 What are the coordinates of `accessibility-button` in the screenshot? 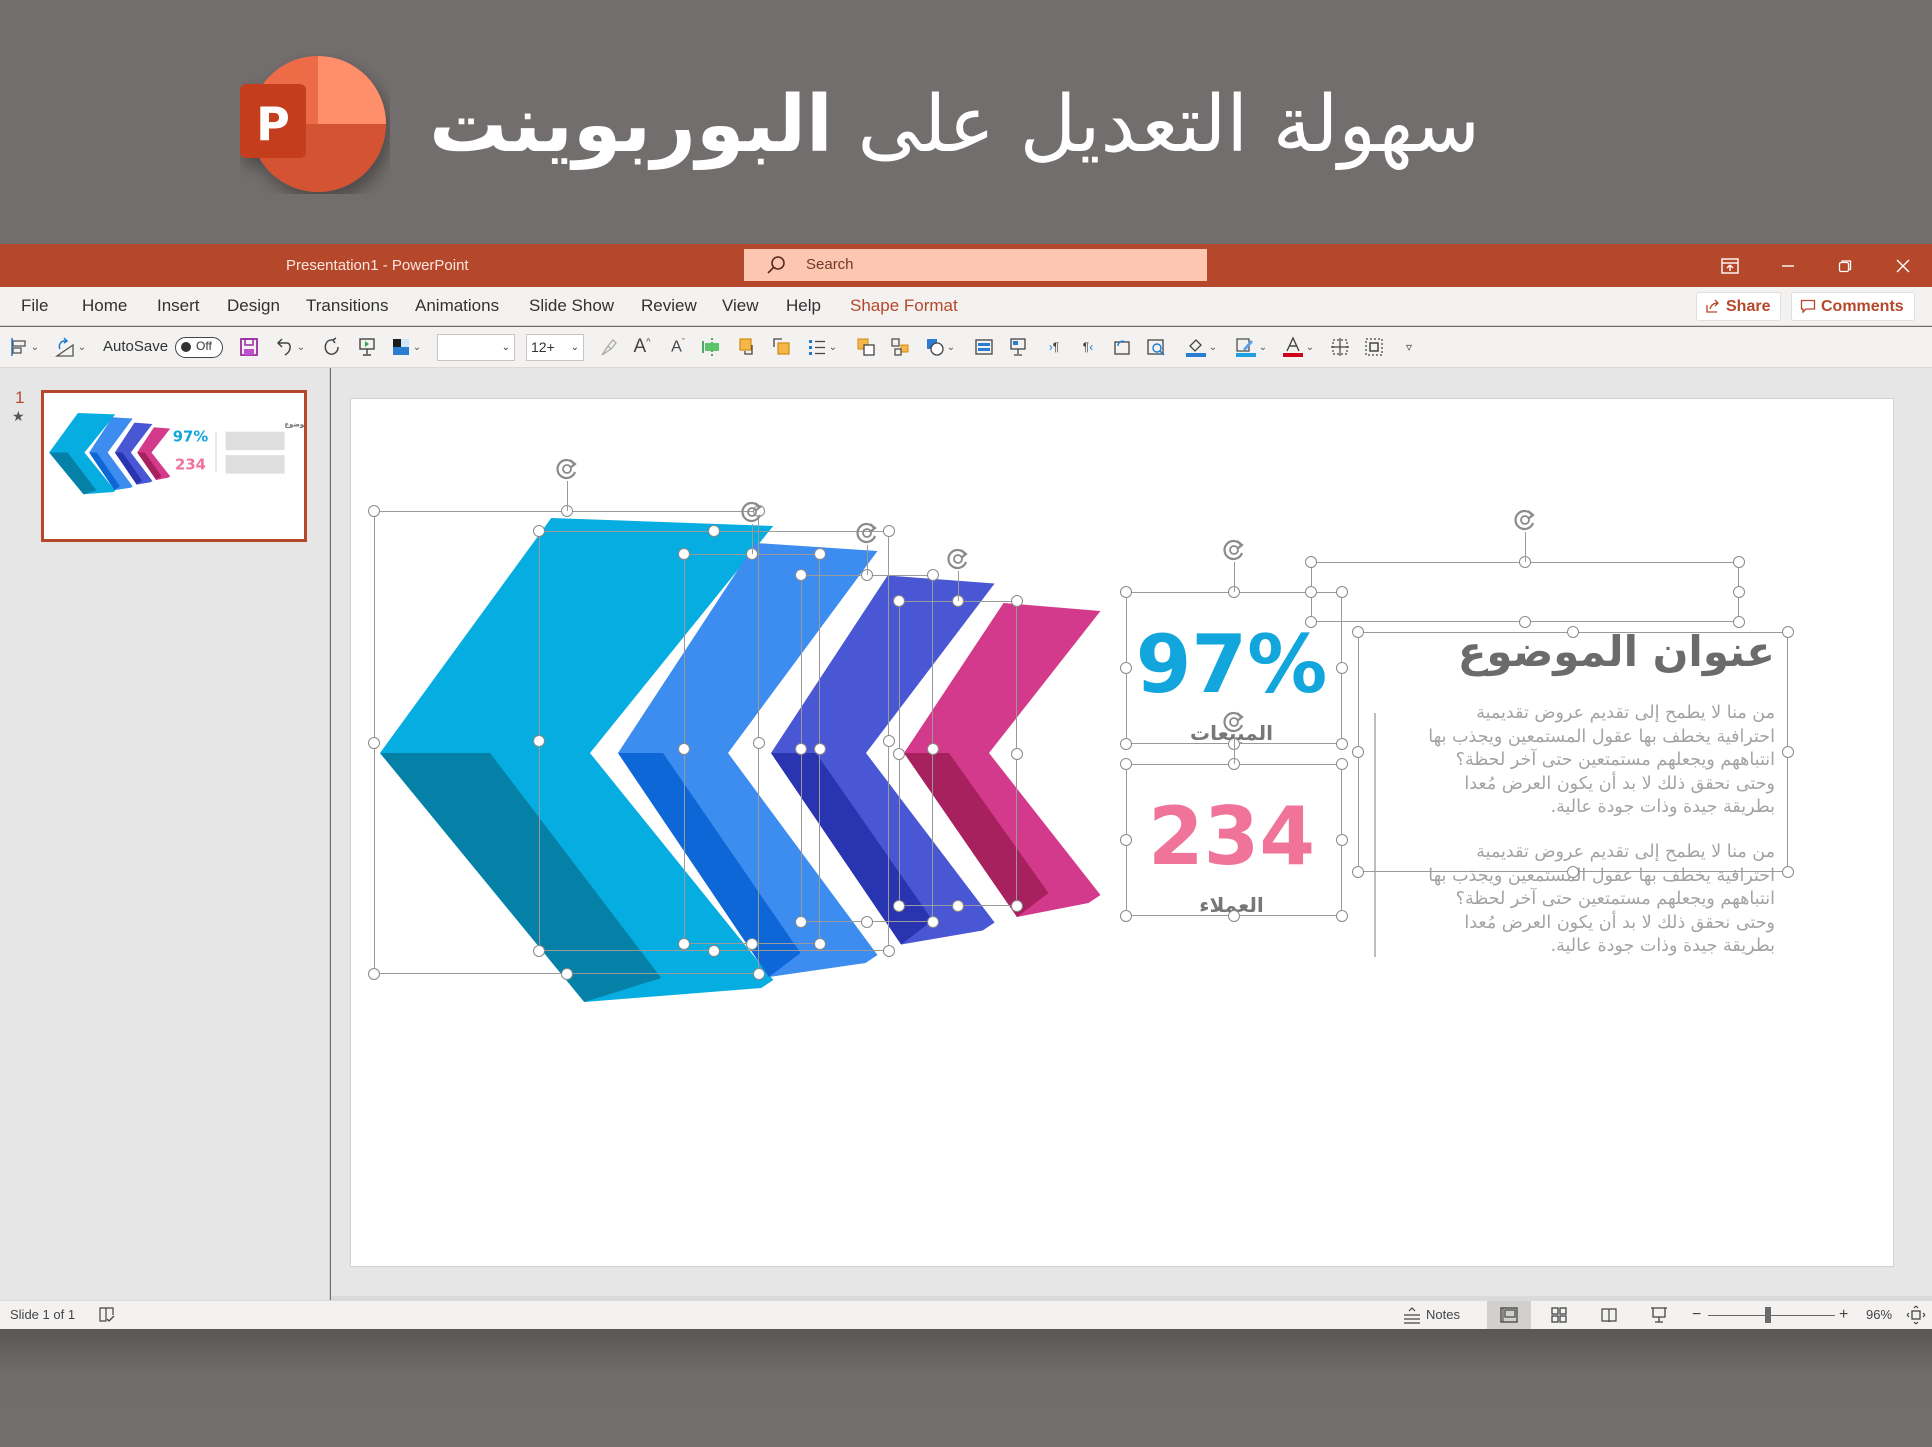 It's located at (107, 1315).